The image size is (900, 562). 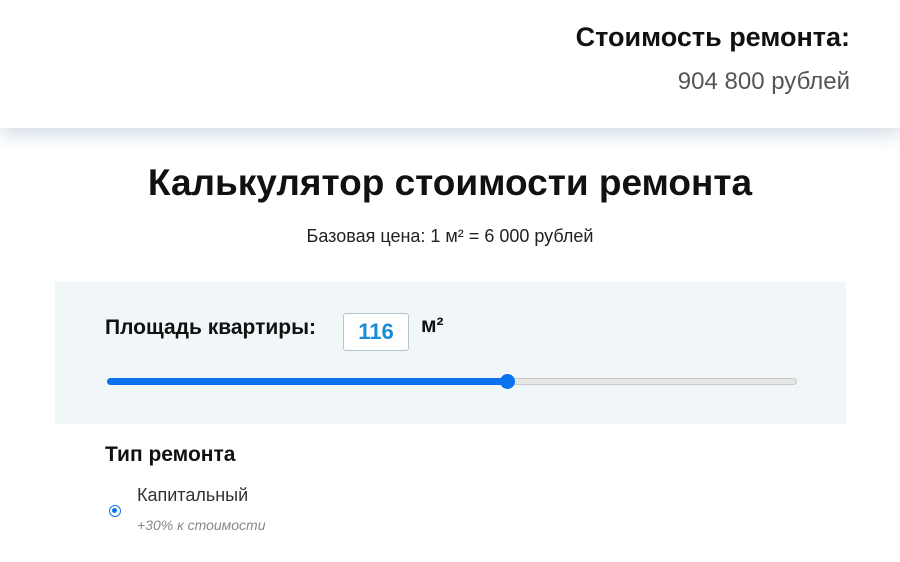 I want to click on area-label: Площадь квартиры:, so click(x=211, y=327).